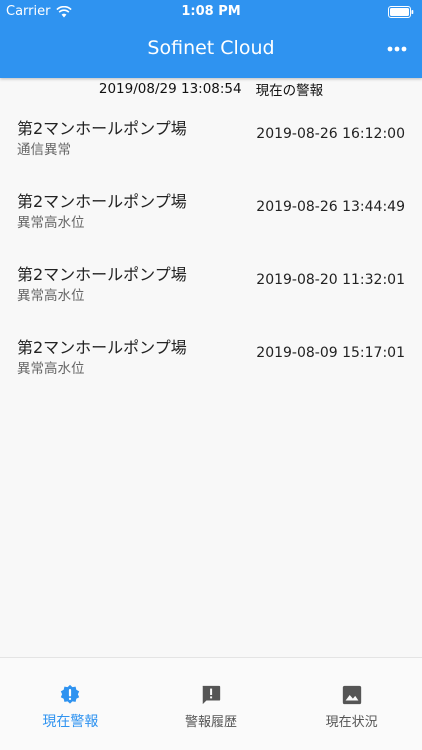 The image size is (422, 750). I want to click on status-time: 1:08 PM, so click(211, 11).